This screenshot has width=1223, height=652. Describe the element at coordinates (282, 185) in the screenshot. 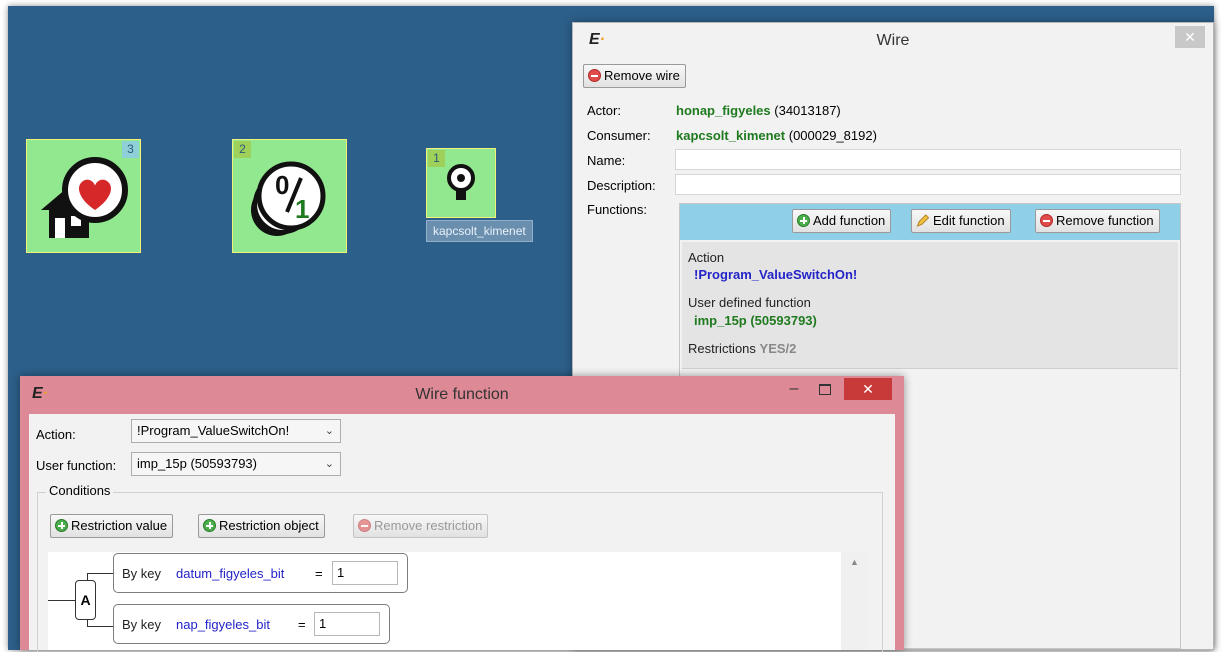

I see `svg-text: 0` at that location.